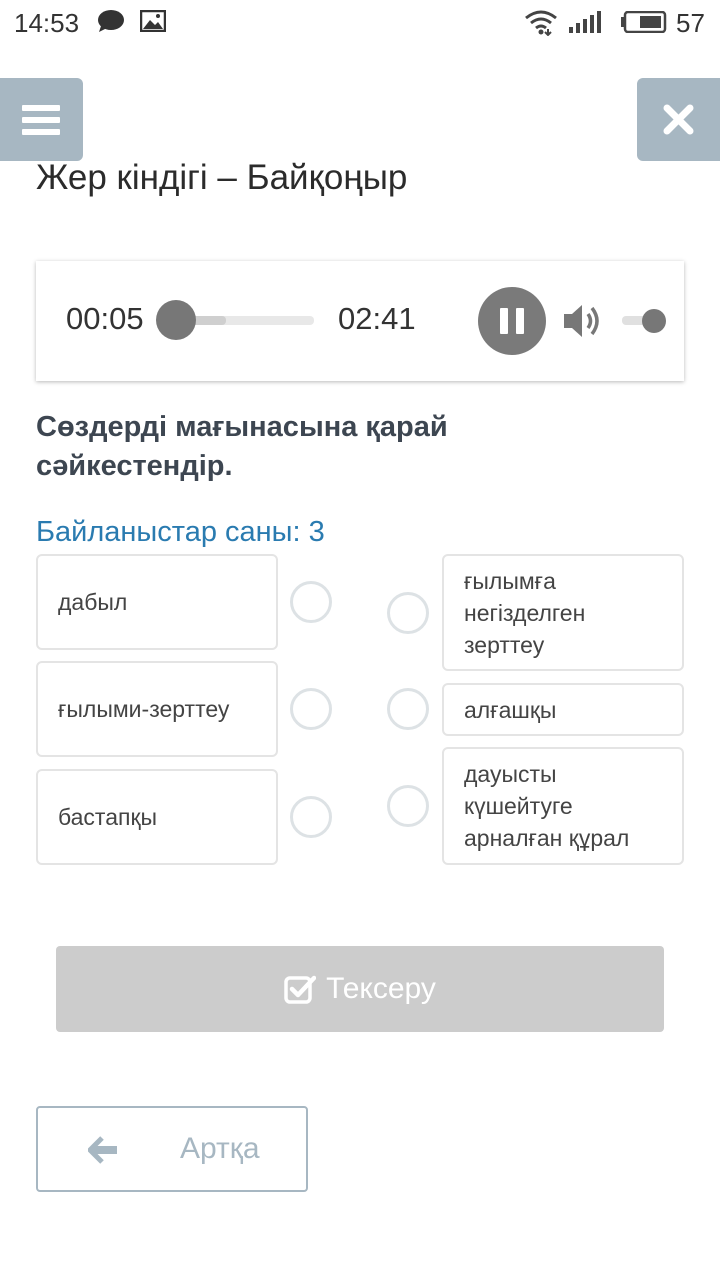  What do you see at coordinates (512, 321) in the screenshot?
I see `pause-button` at bounding box center [512, 321].